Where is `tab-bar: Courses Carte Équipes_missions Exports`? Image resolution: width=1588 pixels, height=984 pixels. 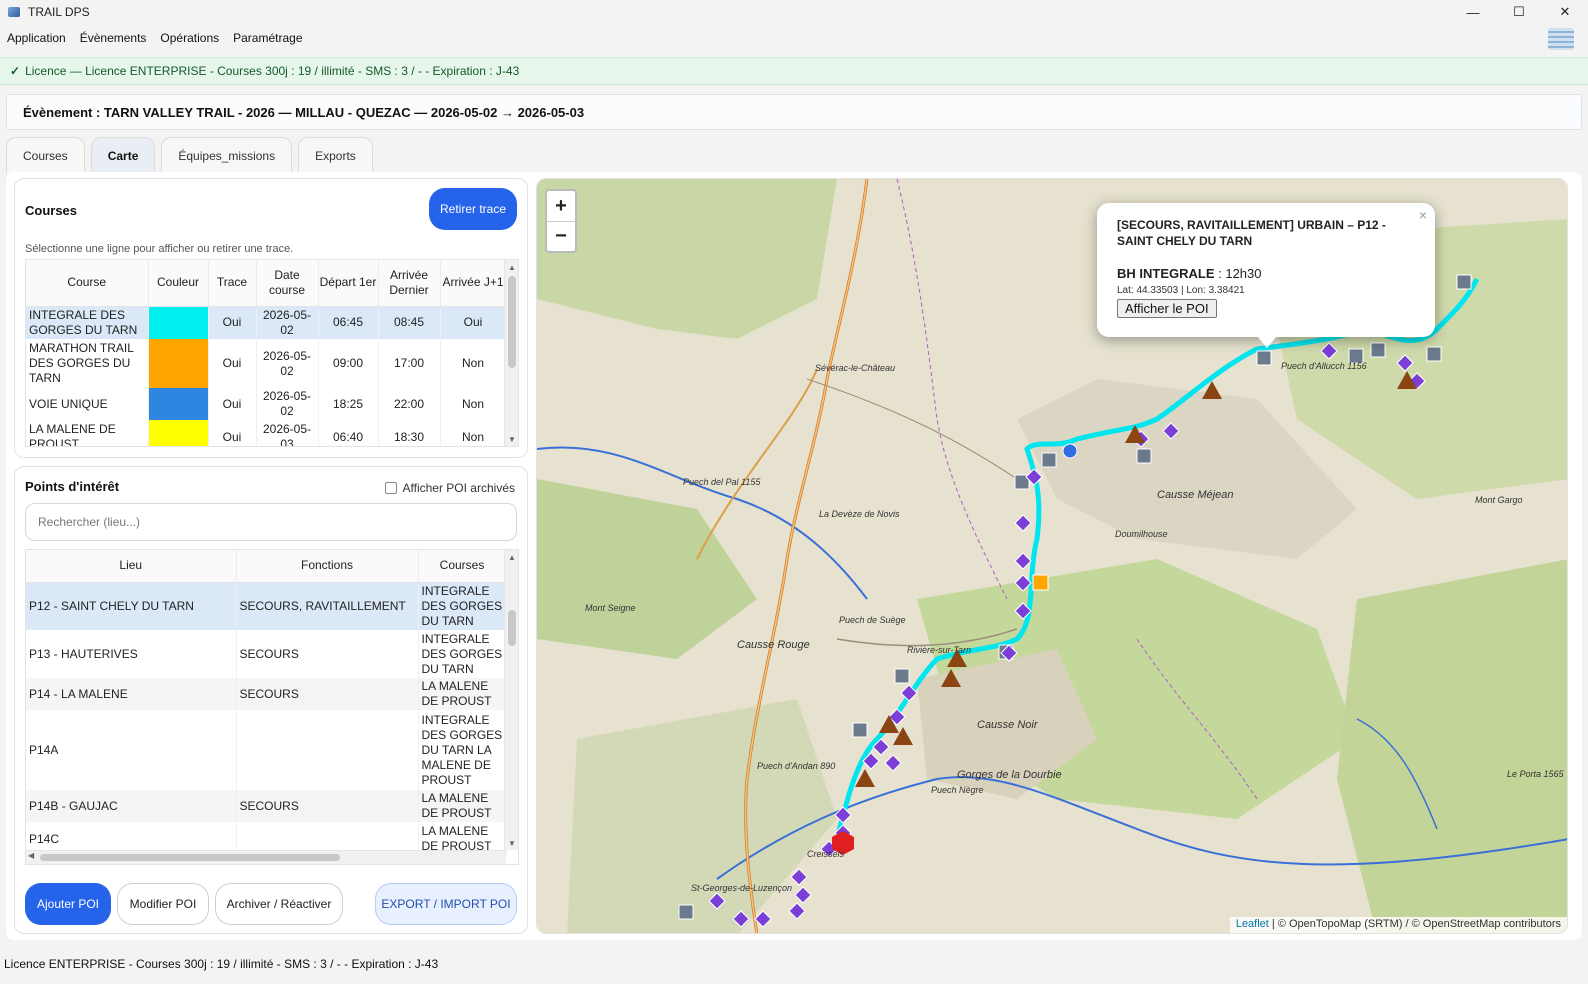 tab-bar: Courses Carte Équipes_missions Exports is located at coordinates (189, 155).